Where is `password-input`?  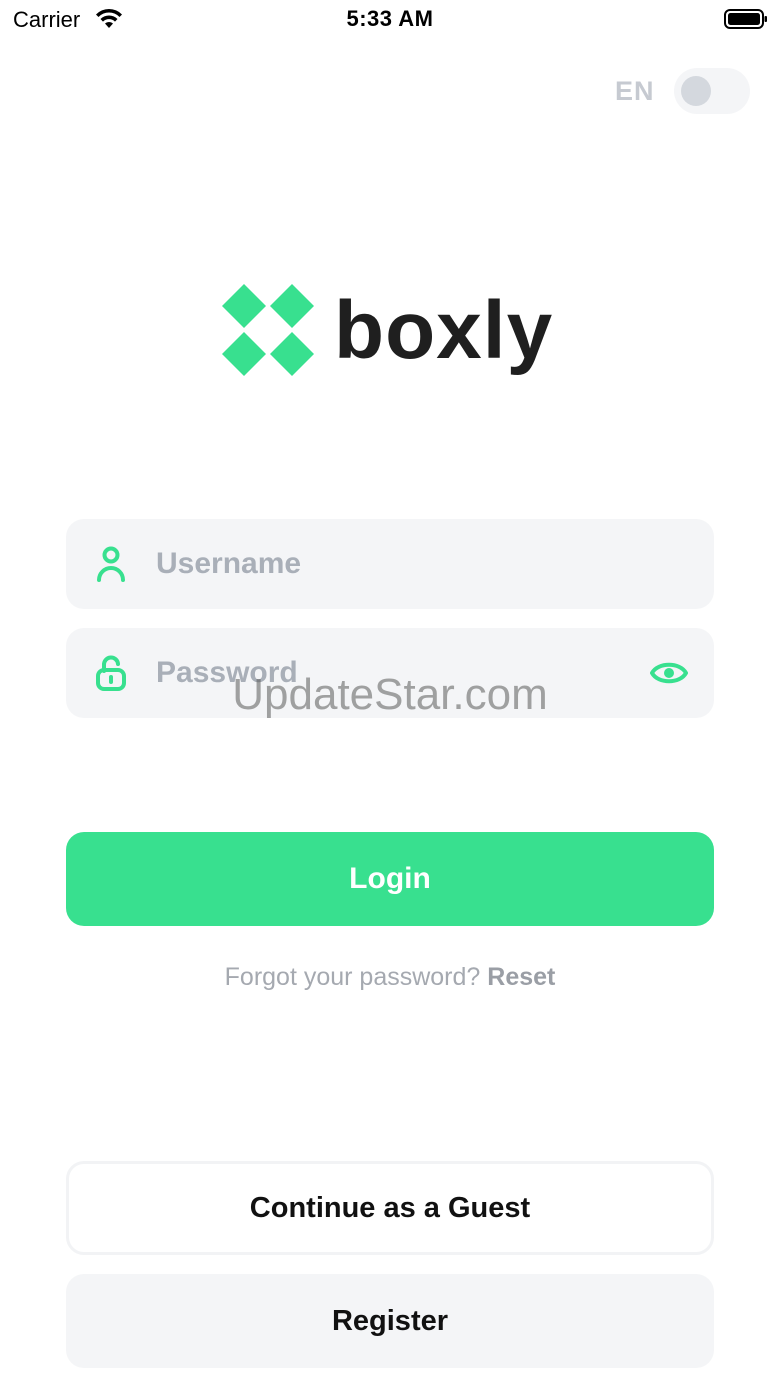
password-input is located at coordinates (391, 673).